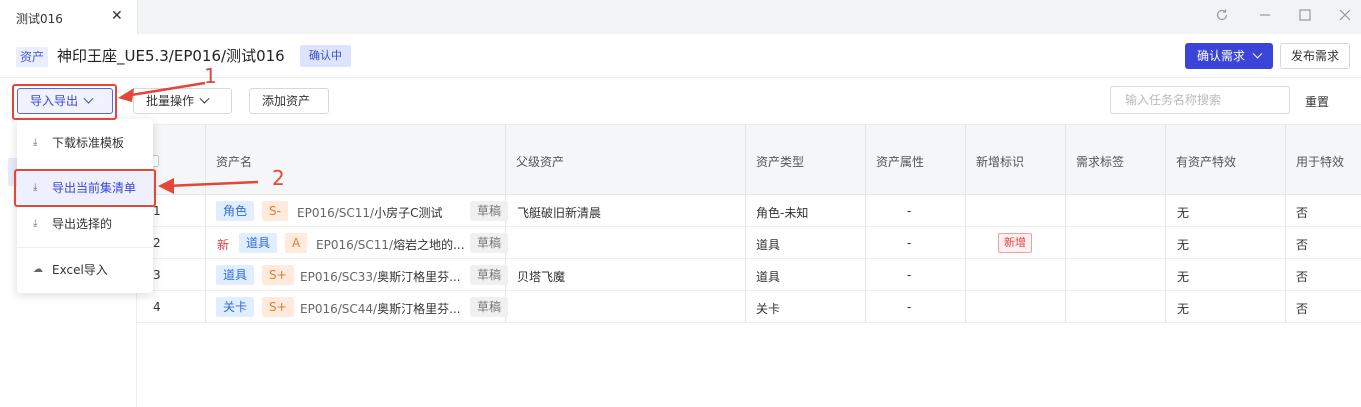 Image resolution: width=1361 pixels, height=407 pixels. What do you see at coordinates (278, 178) in the screenshot?
I see `step-number: 2` at bounding box center [278, 178].